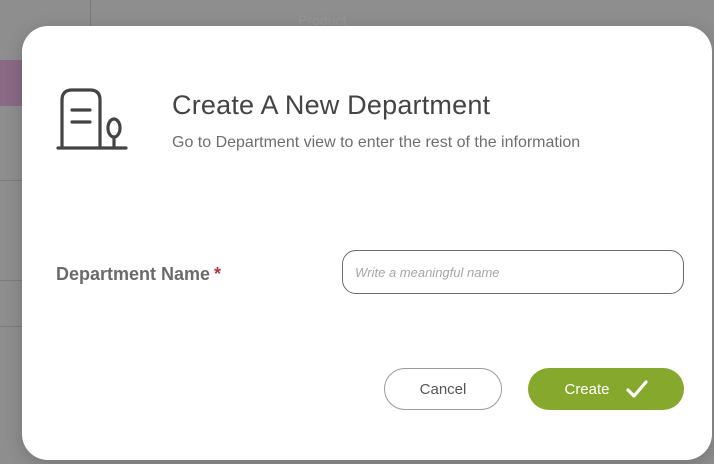 The height and width of the screenshot is (464, 714). Describe the element at coordinates (331, 105) in the screenshot. I see `dialog-title: Create A New Department` at that location.